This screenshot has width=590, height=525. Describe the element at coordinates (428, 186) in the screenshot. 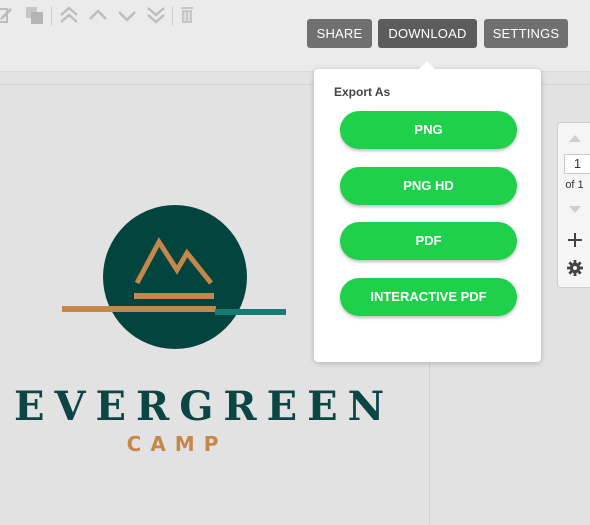

I see `export-png-hd-button: PNG HD` at that location.